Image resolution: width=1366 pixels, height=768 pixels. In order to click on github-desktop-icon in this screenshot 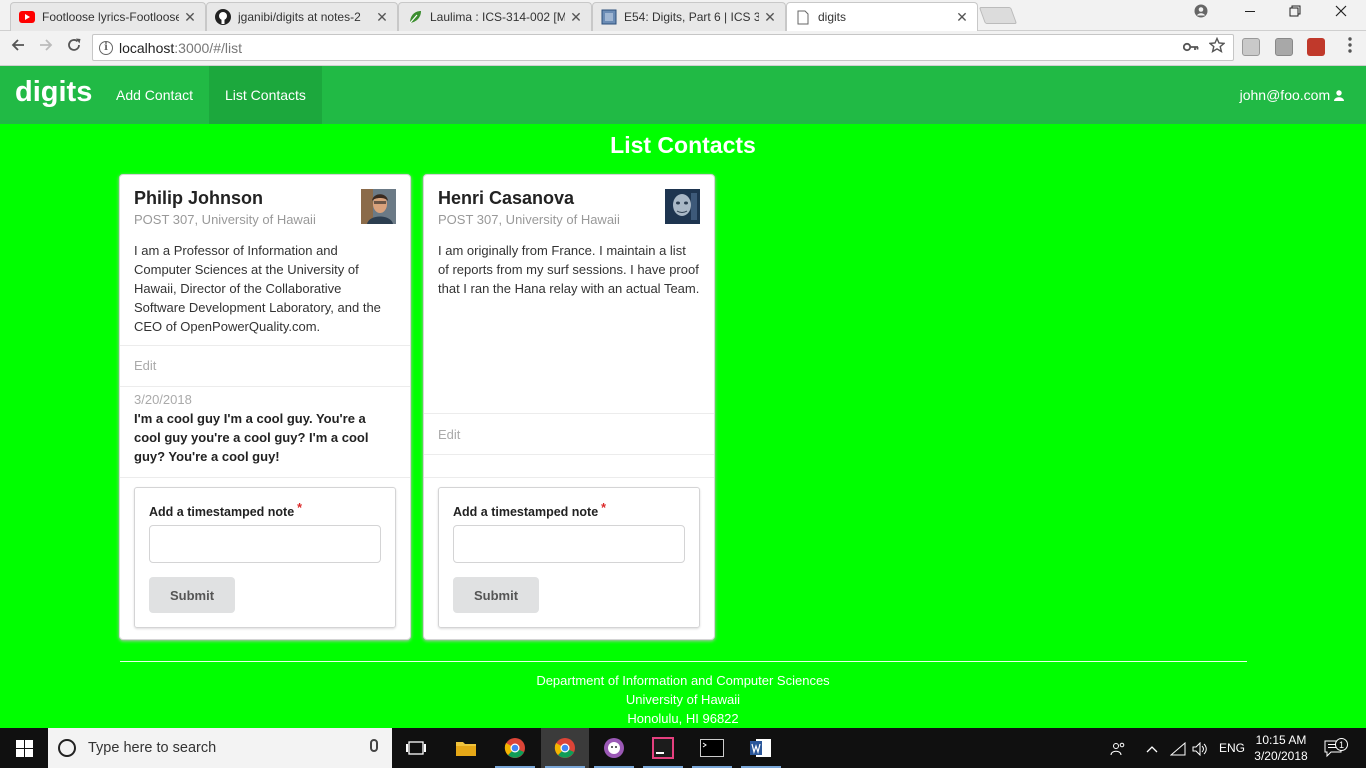, I will do `click(614, 748)`.